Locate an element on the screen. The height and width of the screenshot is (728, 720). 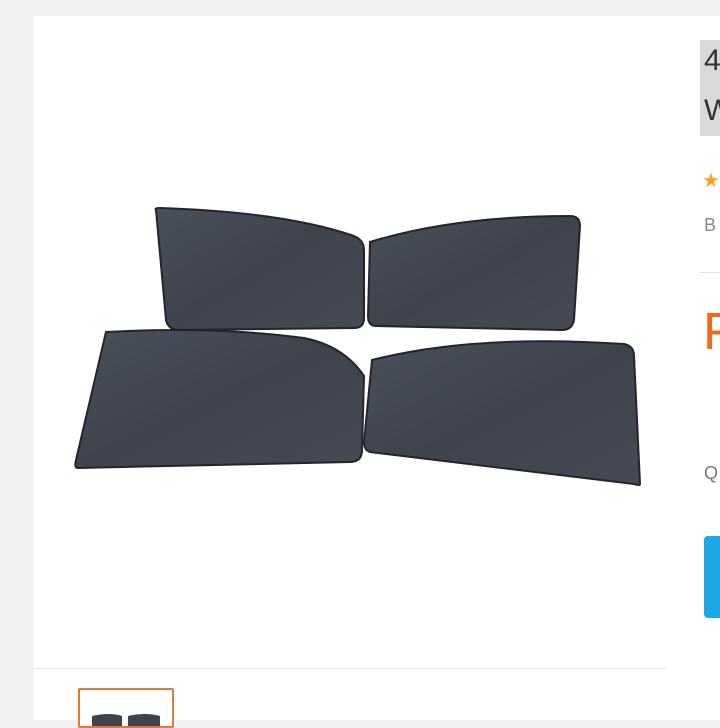
page-margin-left is located at coordinates (17, 360).